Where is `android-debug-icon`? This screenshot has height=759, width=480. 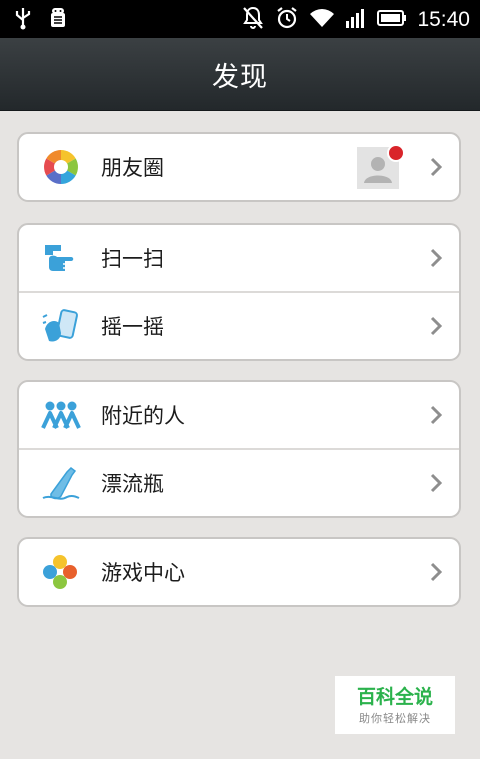
android-debug-icon is located at coordinates (58, 20).